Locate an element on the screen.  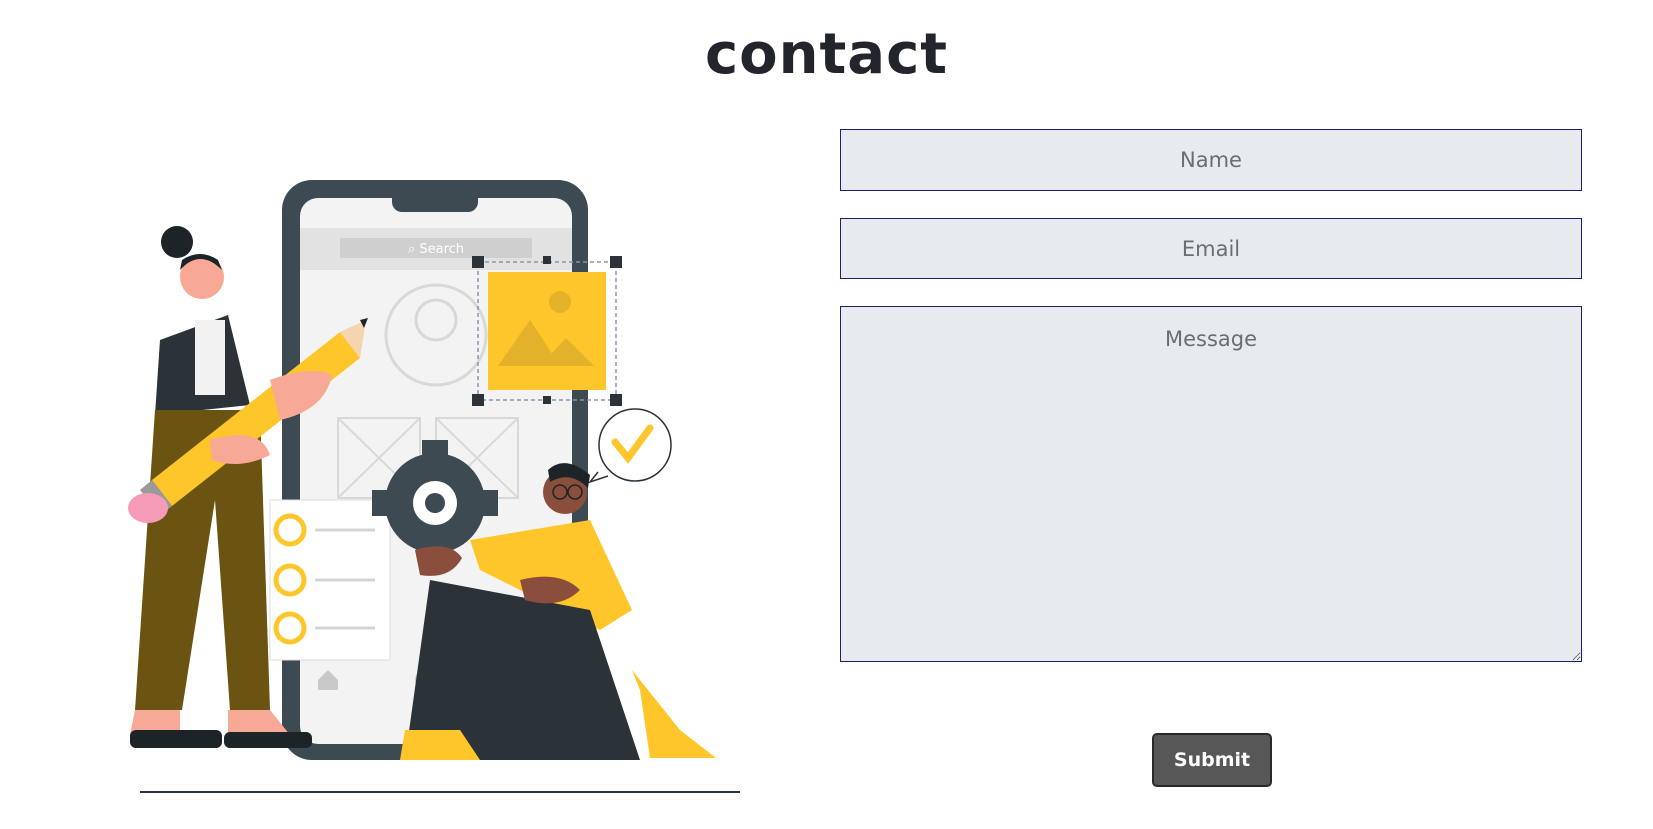
email-field is located at coordinates (1211, 248).